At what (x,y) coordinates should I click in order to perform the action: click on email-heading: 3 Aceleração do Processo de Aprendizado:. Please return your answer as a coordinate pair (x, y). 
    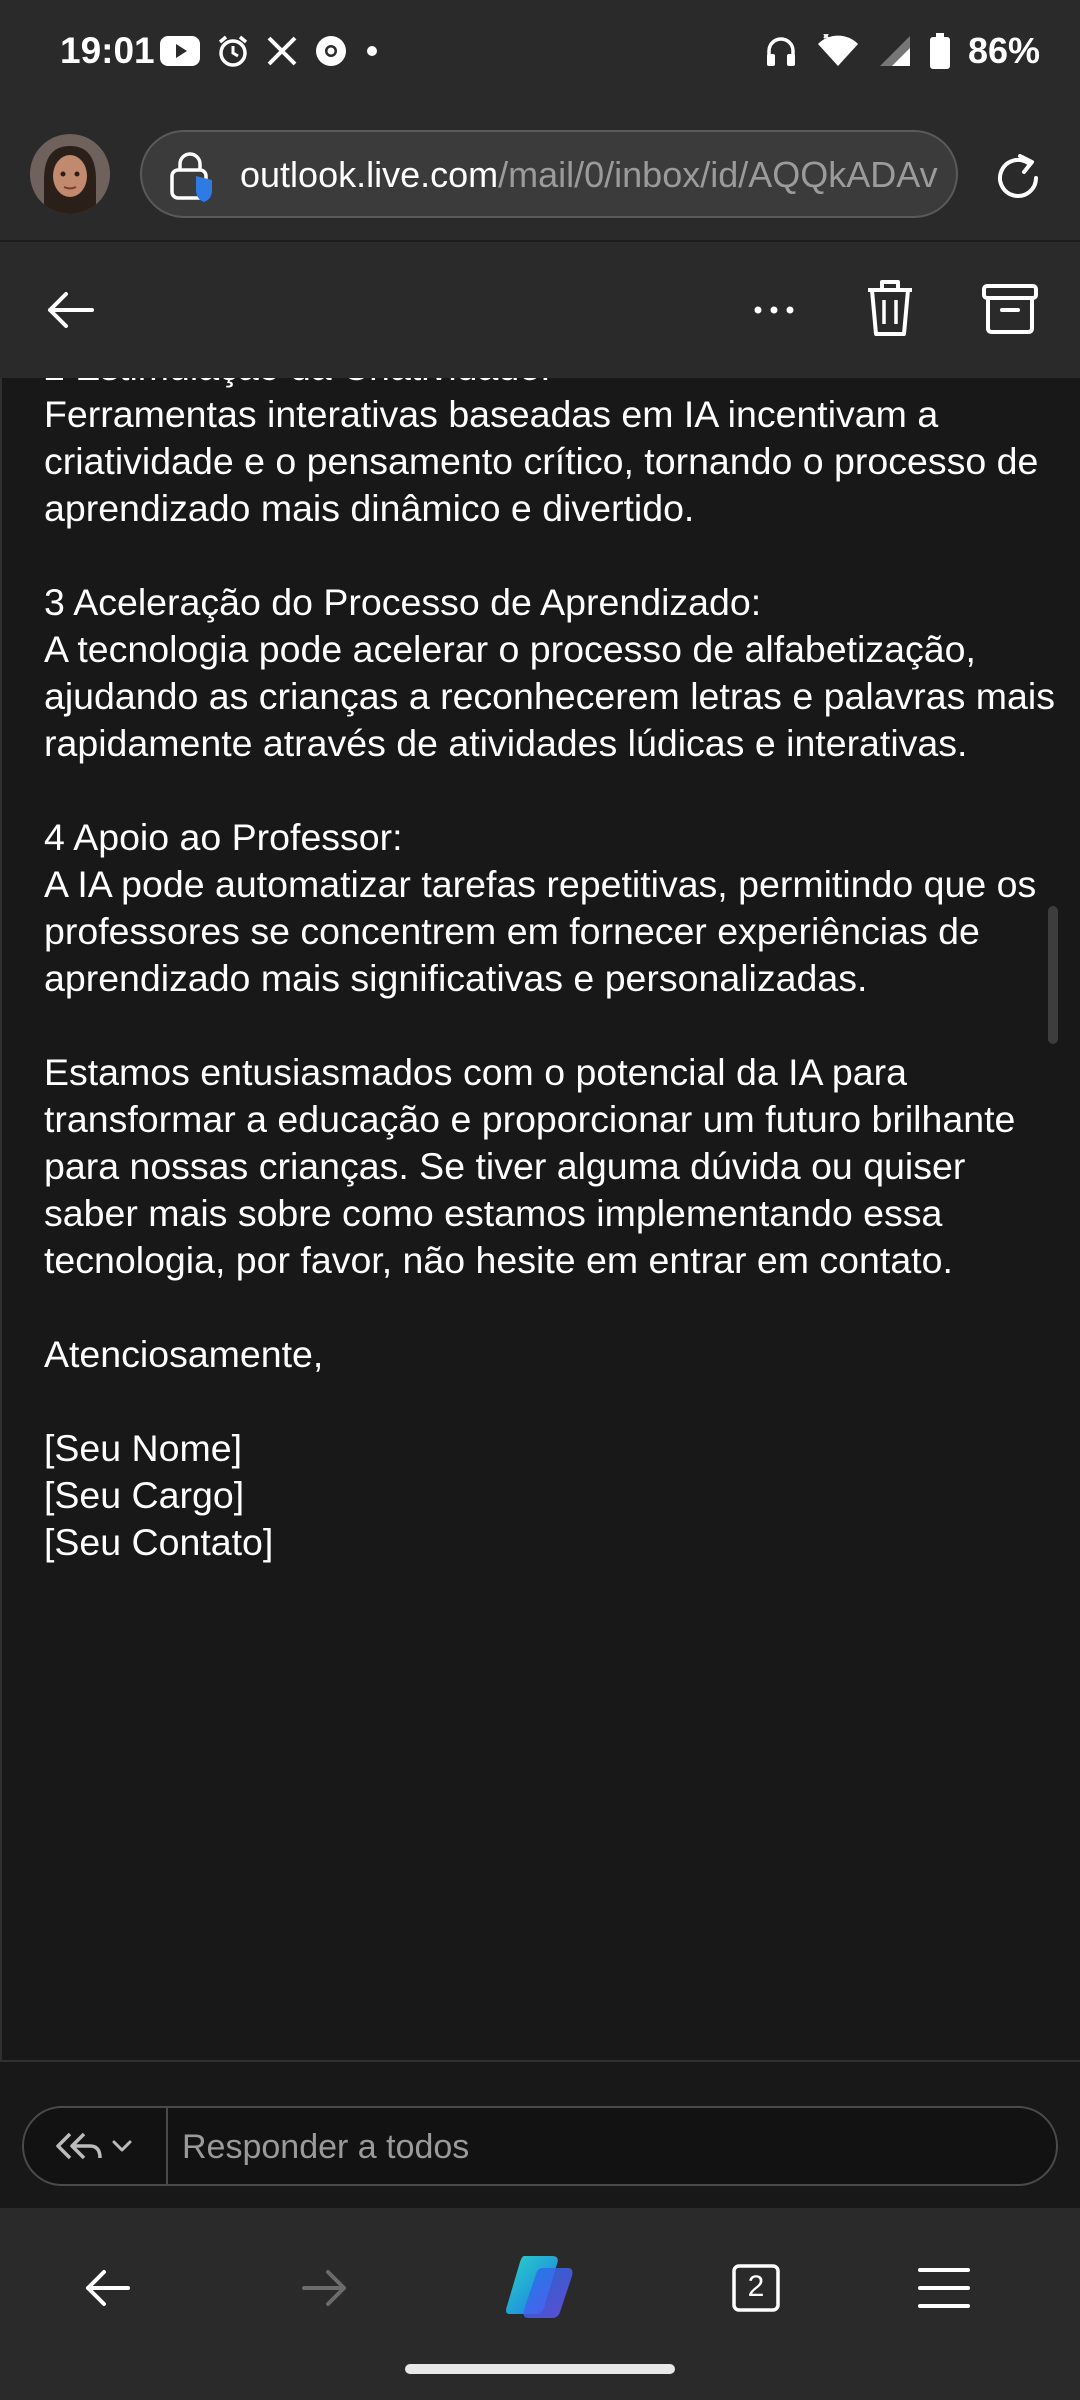
    Looking at the image, I should click on (403, 602).